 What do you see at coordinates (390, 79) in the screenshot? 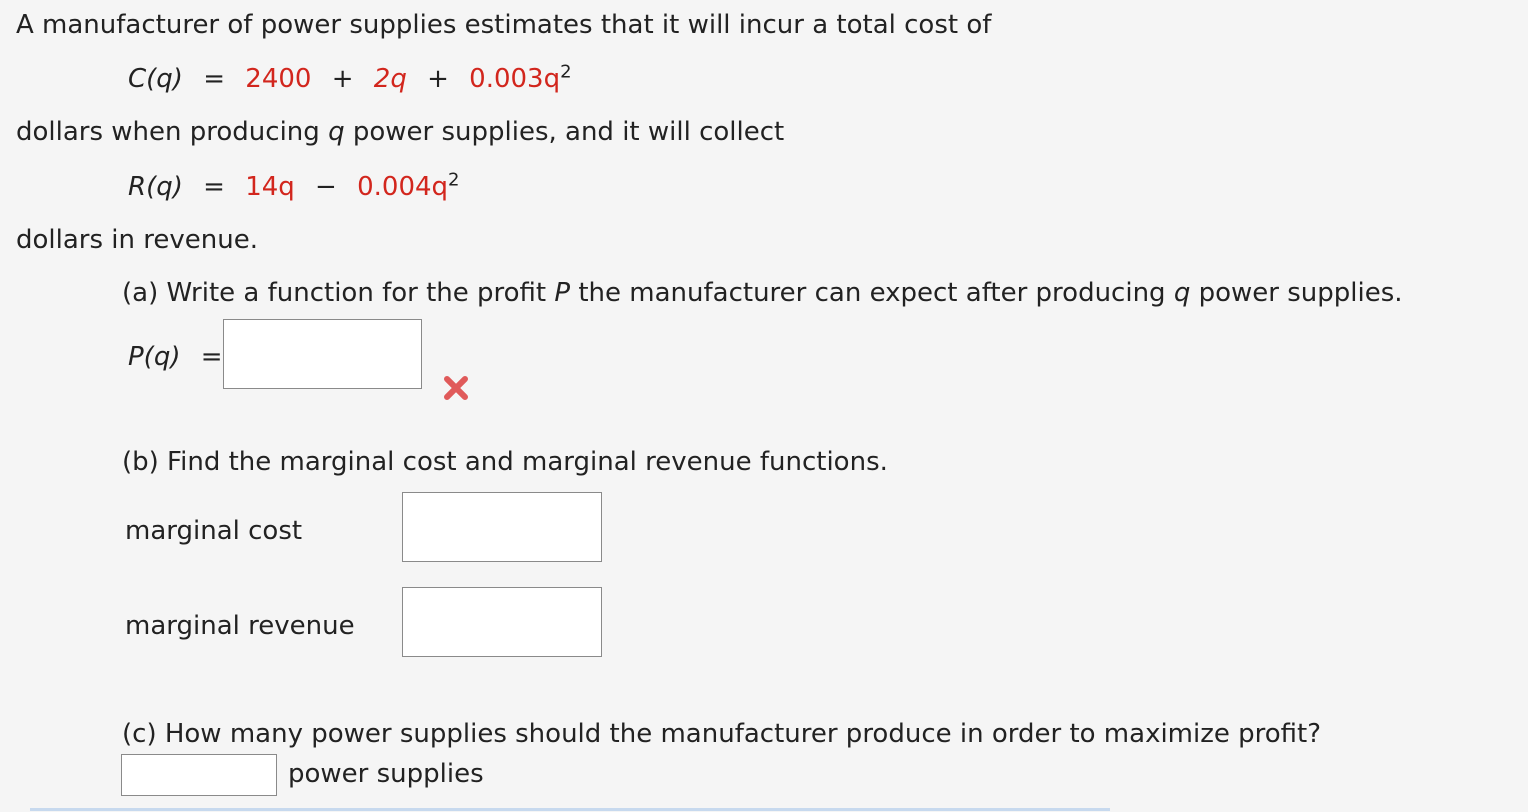
I see `cost-term-linear: 2q` at bounding box center [390, 79].